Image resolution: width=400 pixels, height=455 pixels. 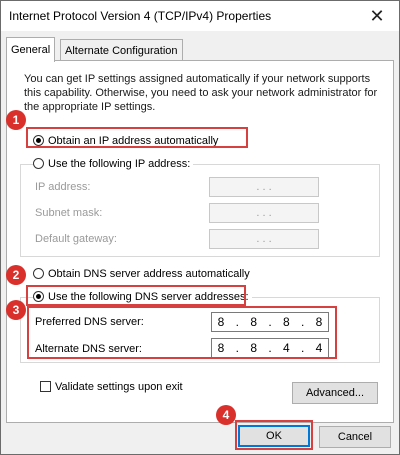 I want to click on tab-general-label: General, so click(x=31, y=50).